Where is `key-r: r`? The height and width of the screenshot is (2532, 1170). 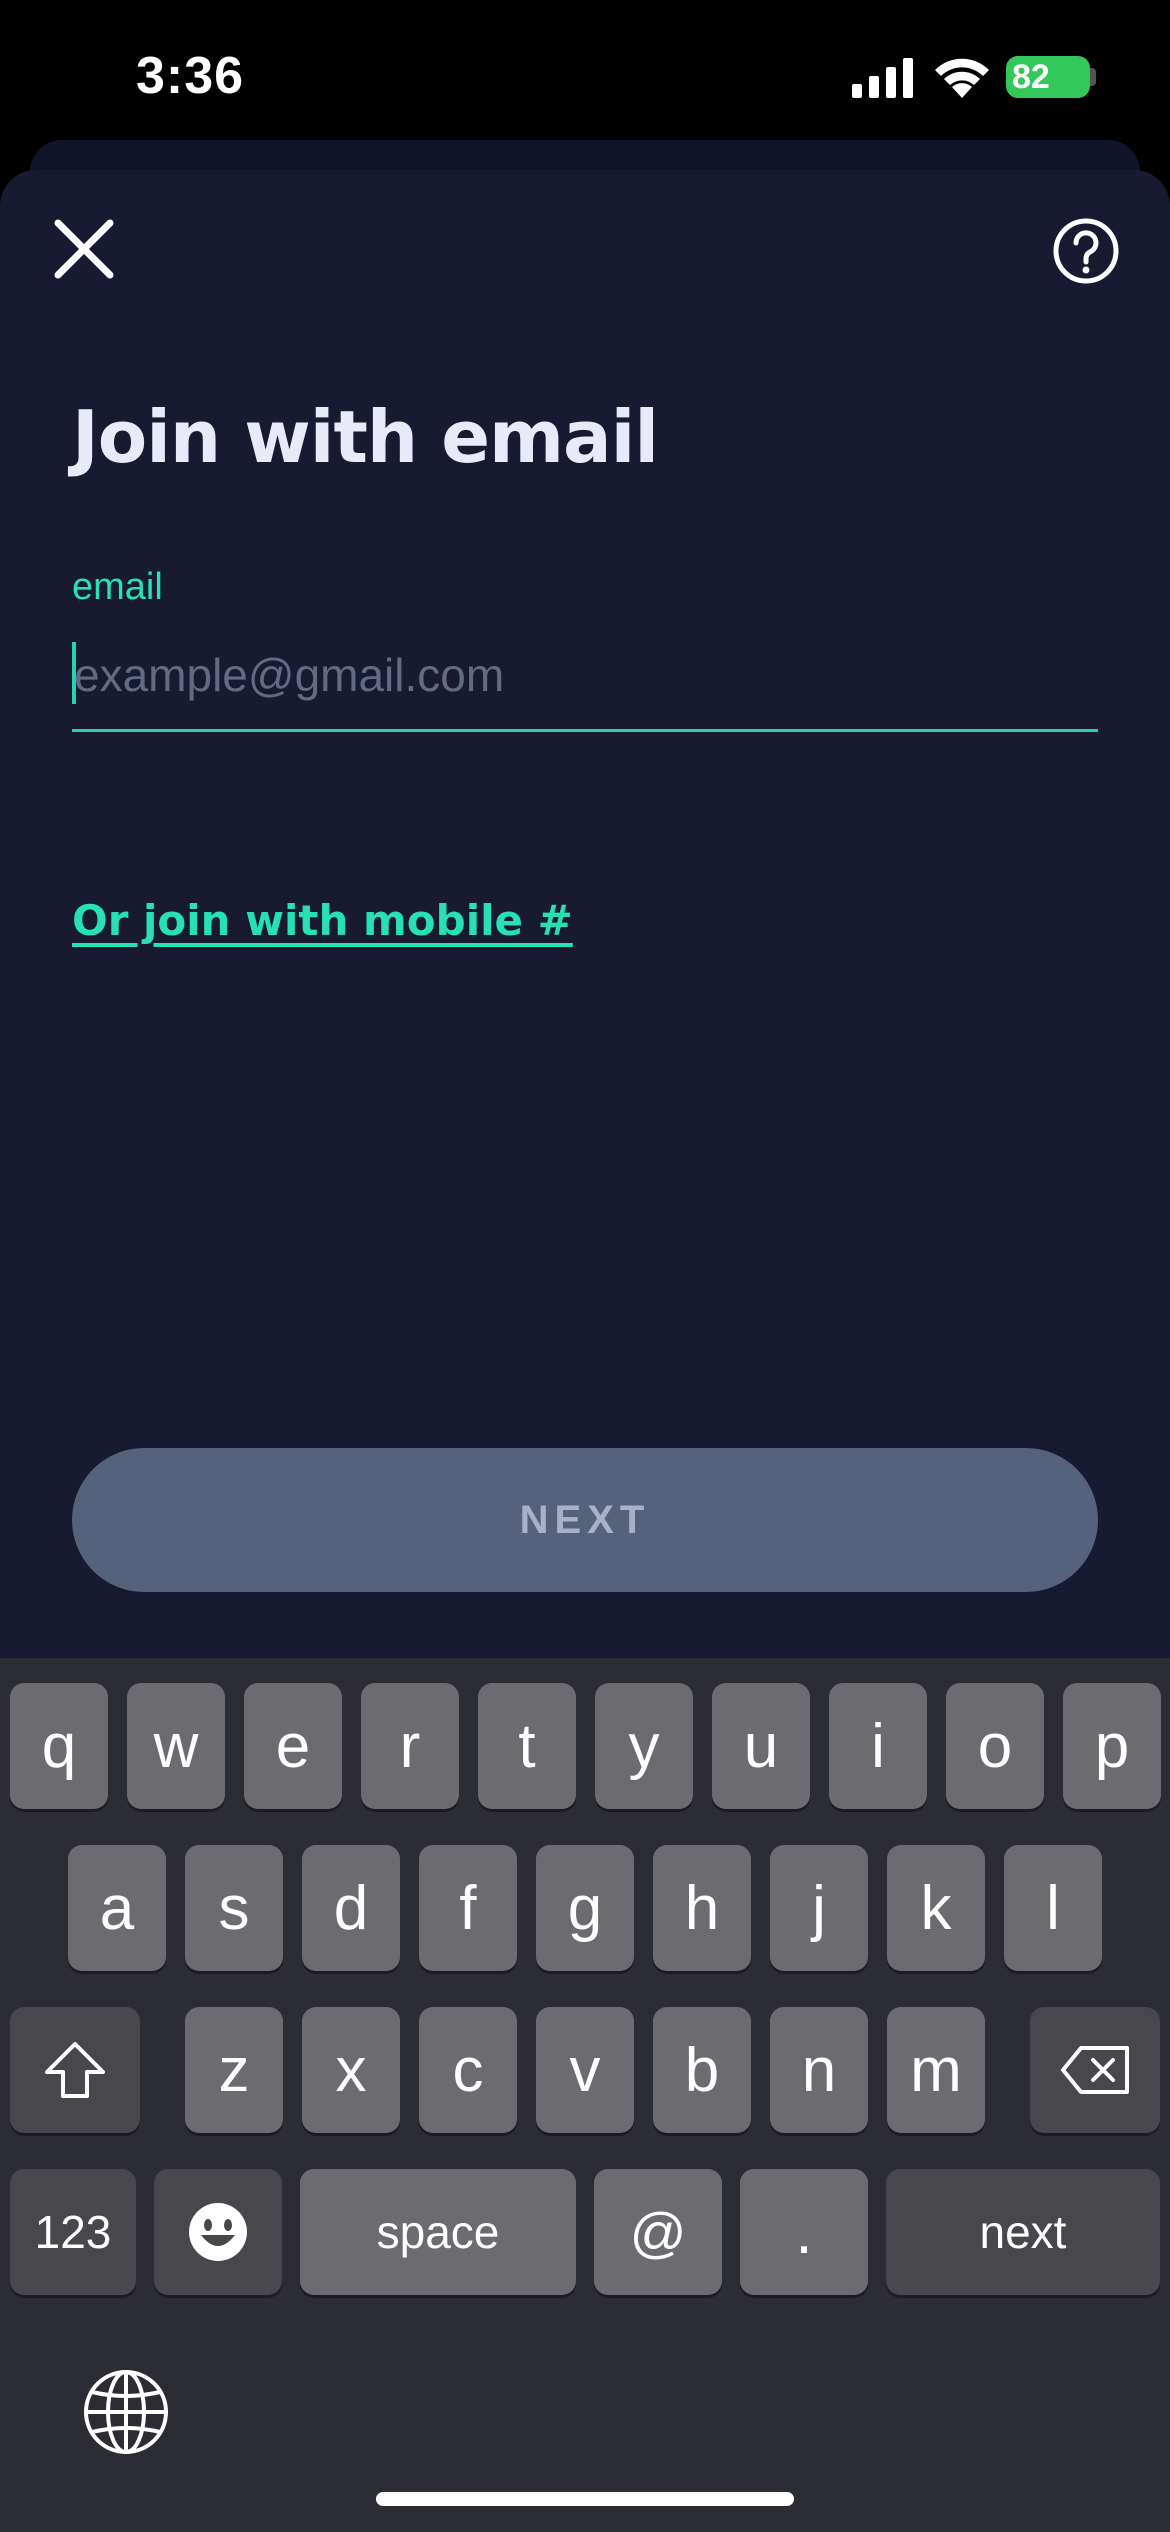 key-r: r is located at coordinates (410, 1746).